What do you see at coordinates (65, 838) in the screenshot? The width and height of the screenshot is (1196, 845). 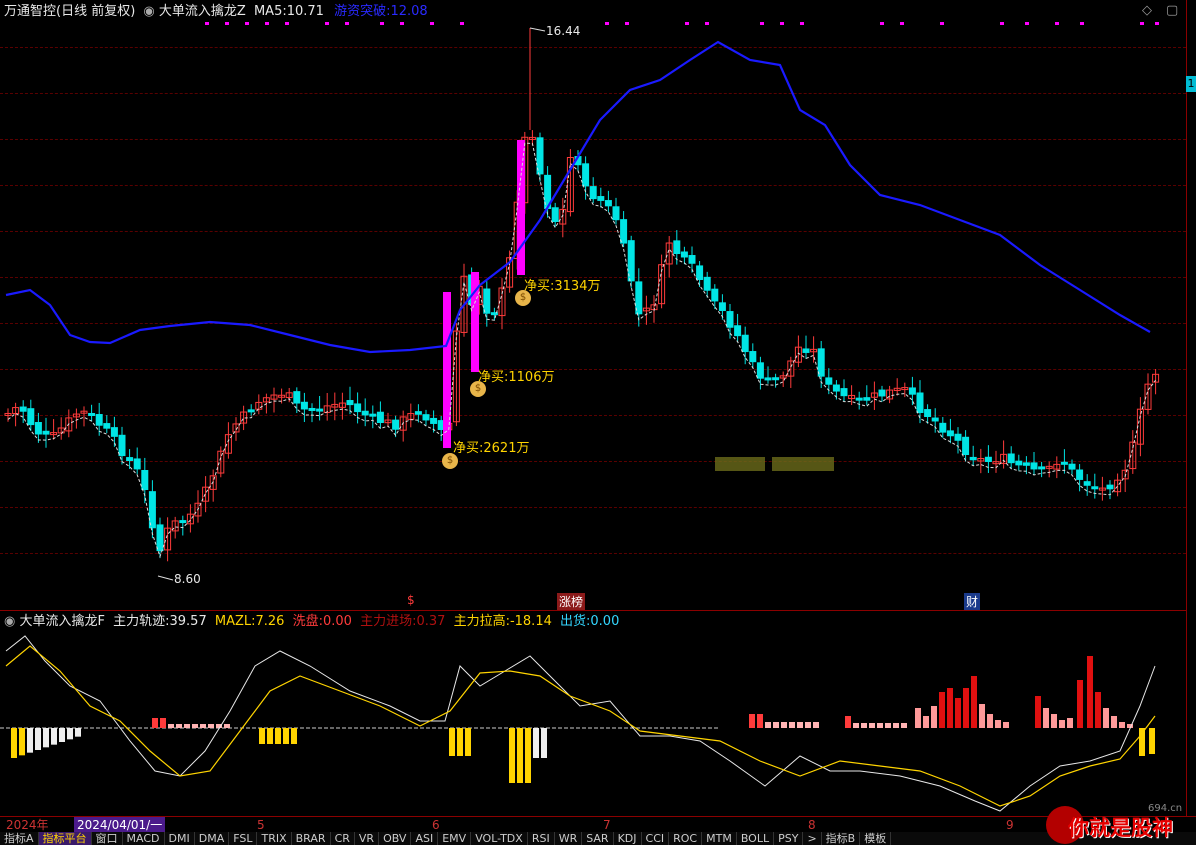 I see `tab-indicator-platform: 指标平台` at bounding box center [65, 838].